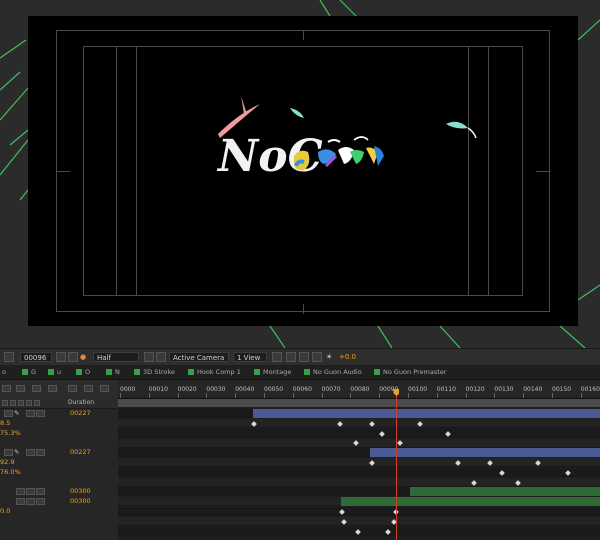 Image resolution: width=600 pixels, height=540 pixels. What do you see at coordinates (81, 402) in the screenshot?
I see `duration-header: Duration` at bounding box center [81, 402].